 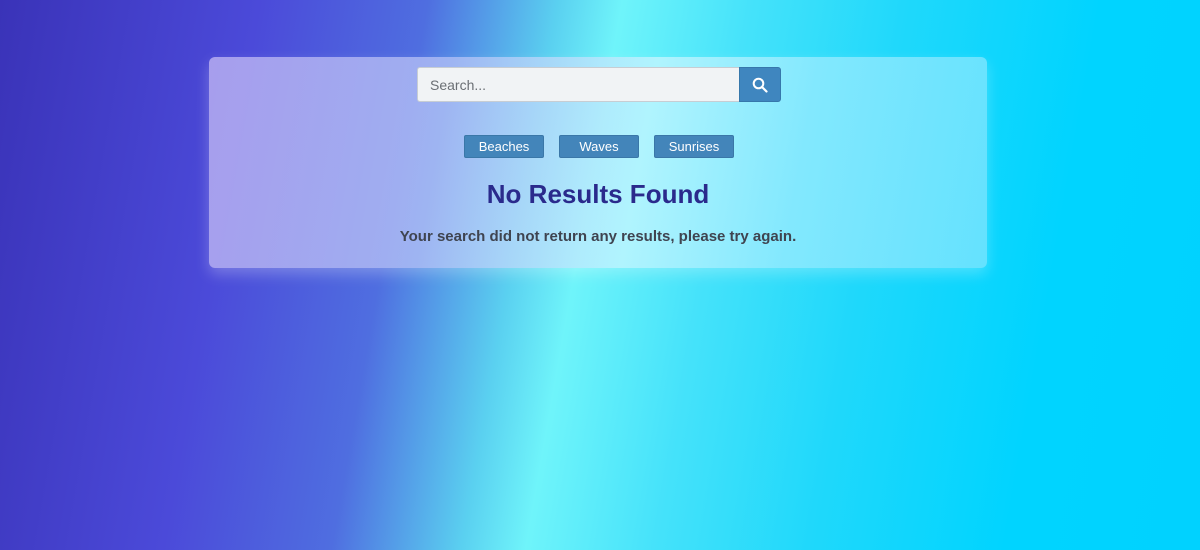 I want to click on tag-filters: Beaches Waves Sunrises, so click(x=599, y=146).